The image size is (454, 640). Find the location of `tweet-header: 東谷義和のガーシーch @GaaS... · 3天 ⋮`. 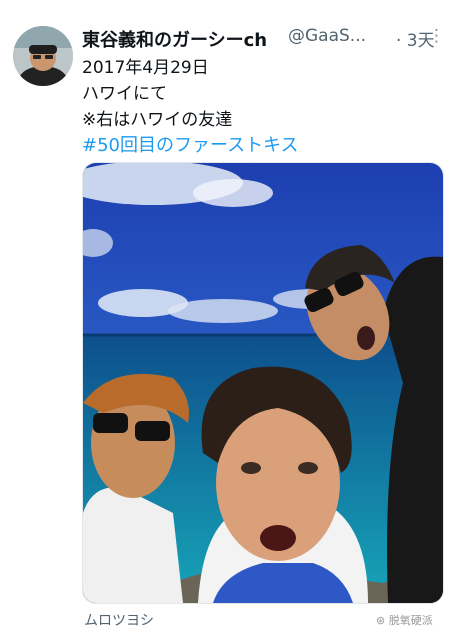

tweet-header: 東谷義和のガーシーch @GaaS... · 3天 ⋮ is located at coordinates (263, 39).